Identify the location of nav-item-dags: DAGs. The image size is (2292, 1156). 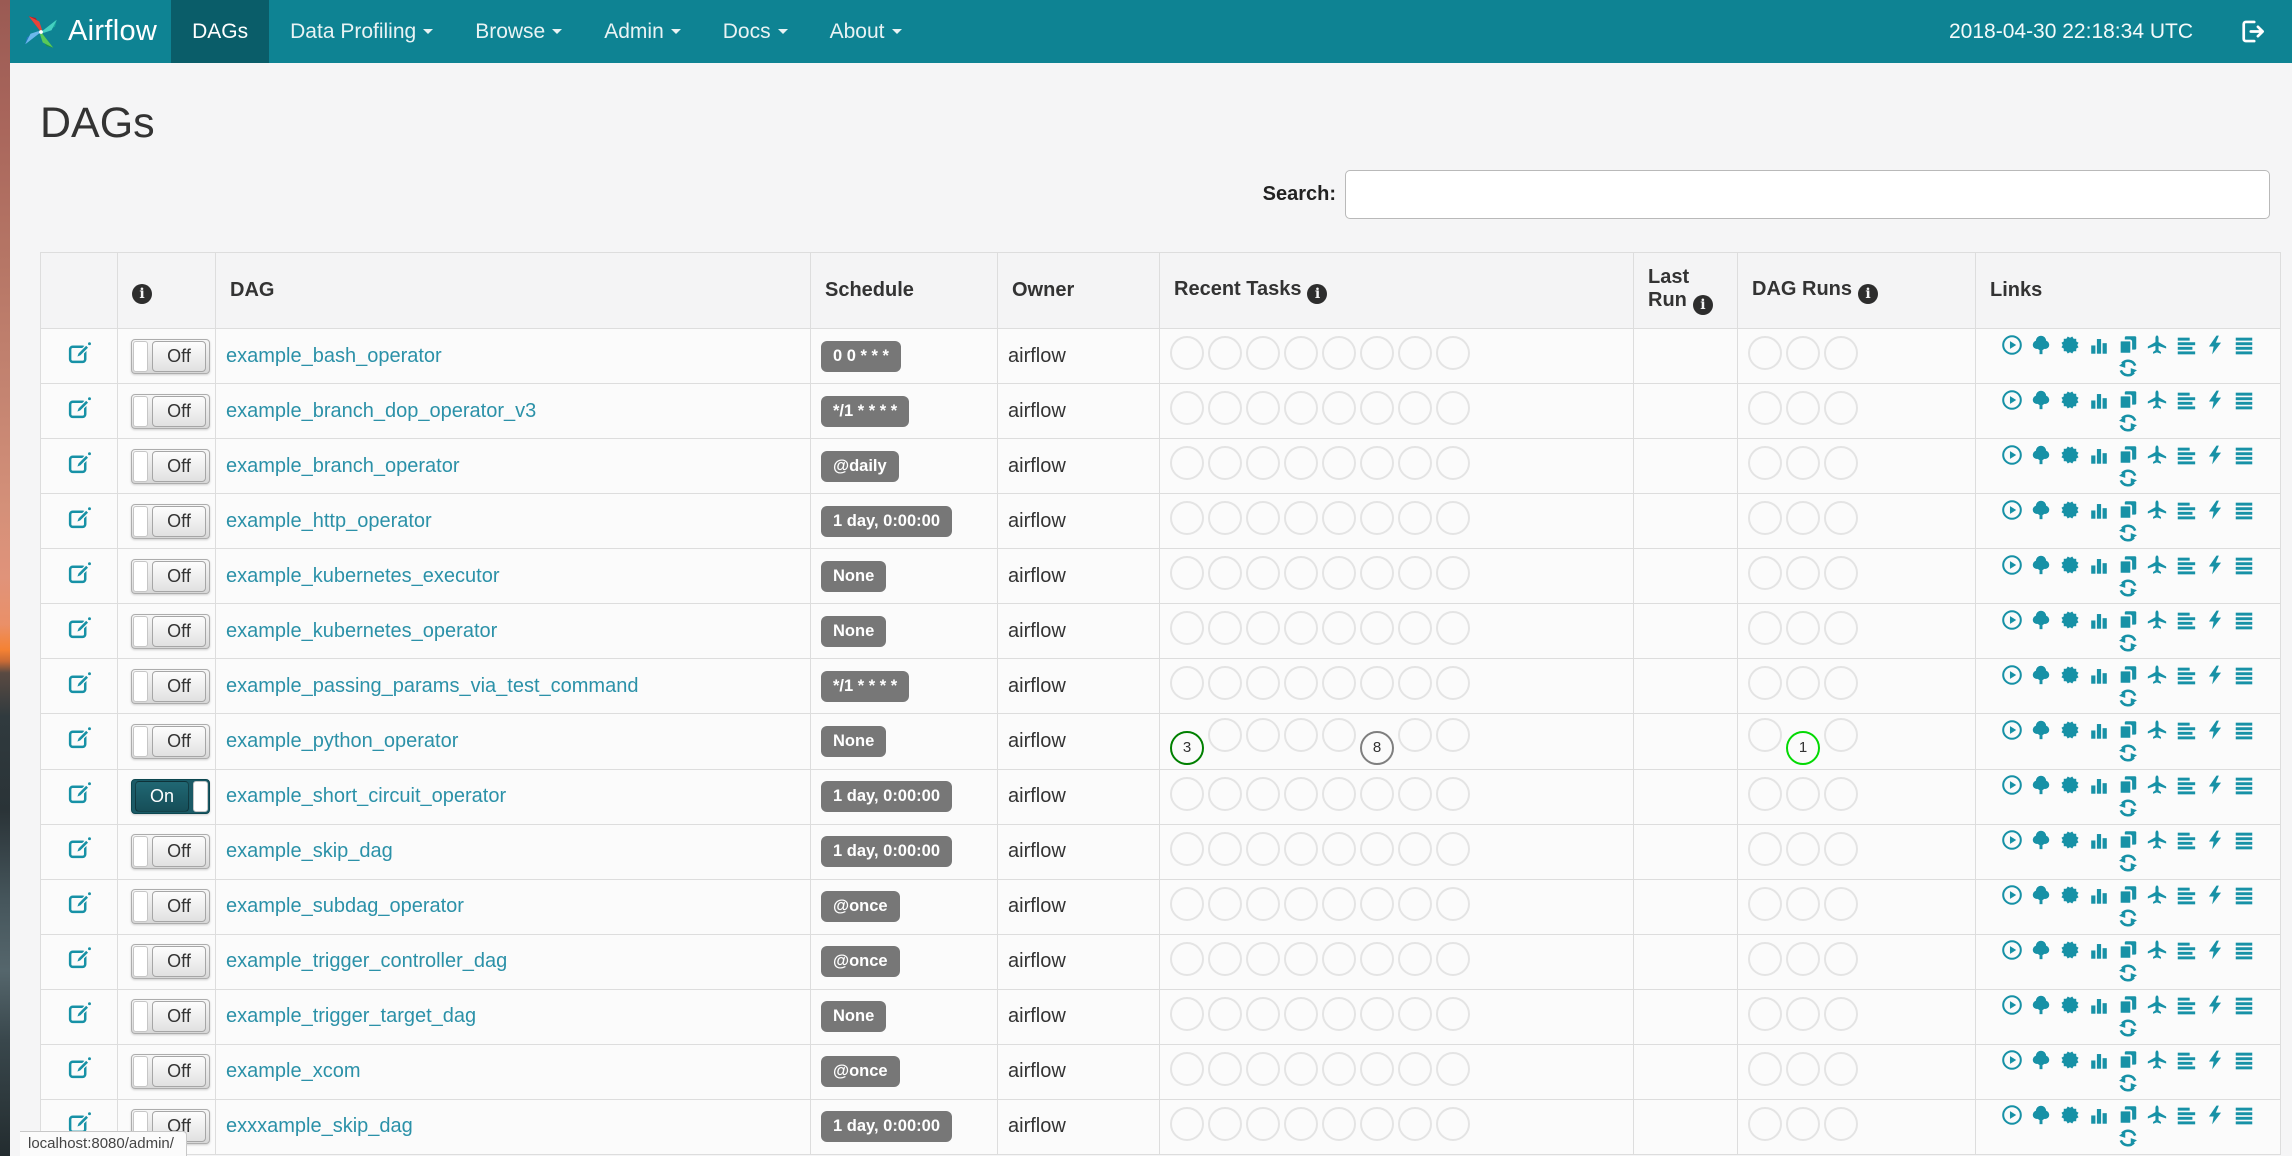
(220, 31).